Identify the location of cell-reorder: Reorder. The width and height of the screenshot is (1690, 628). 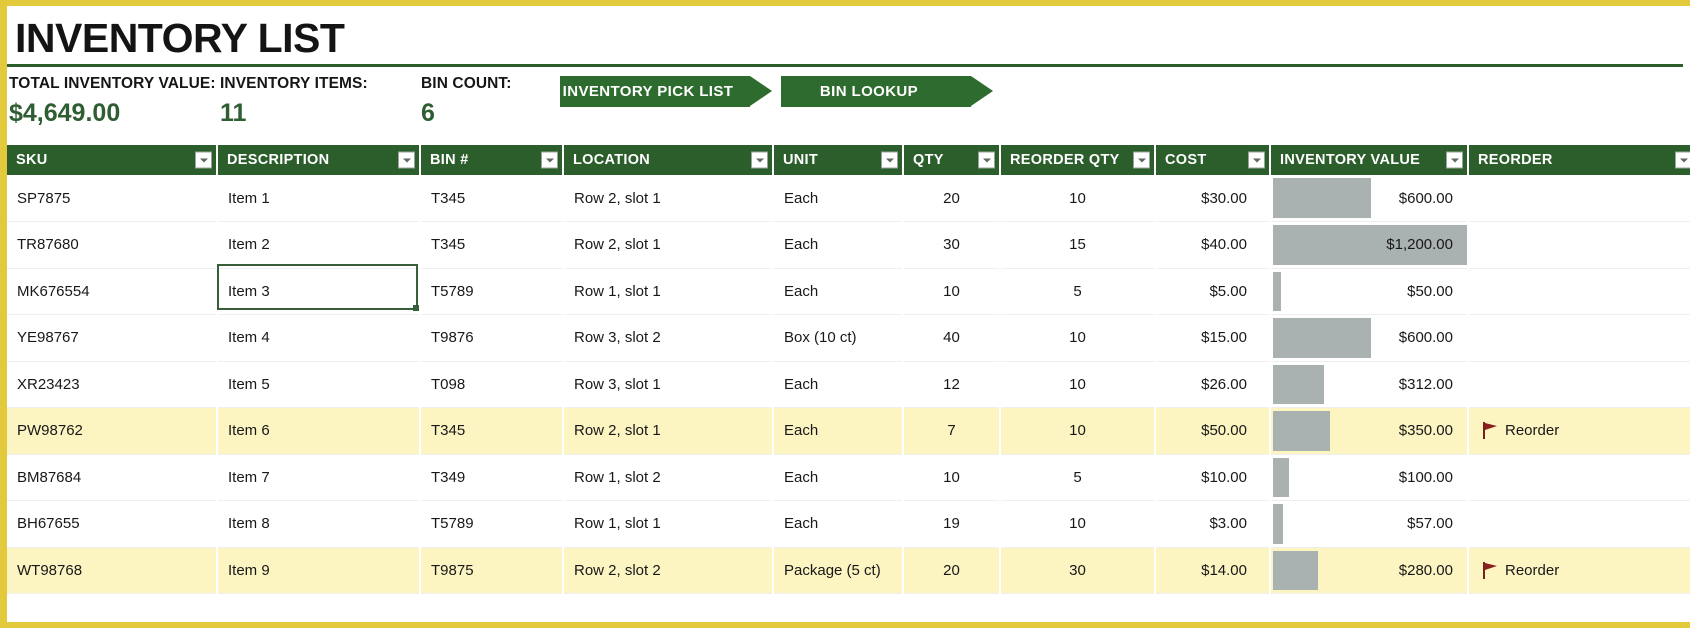
(1579, 570).